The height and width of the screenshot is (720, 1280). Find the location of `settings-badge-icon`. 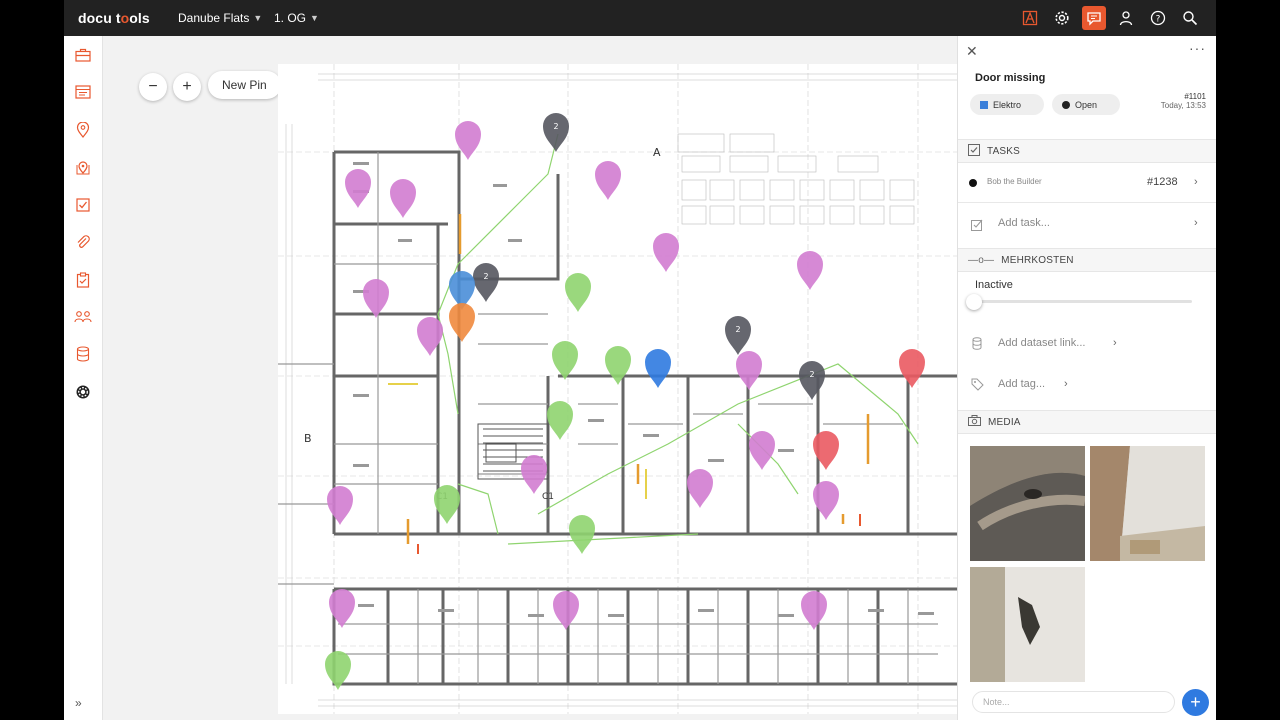

settings-badge-icon is located at coordinates (83, 392).